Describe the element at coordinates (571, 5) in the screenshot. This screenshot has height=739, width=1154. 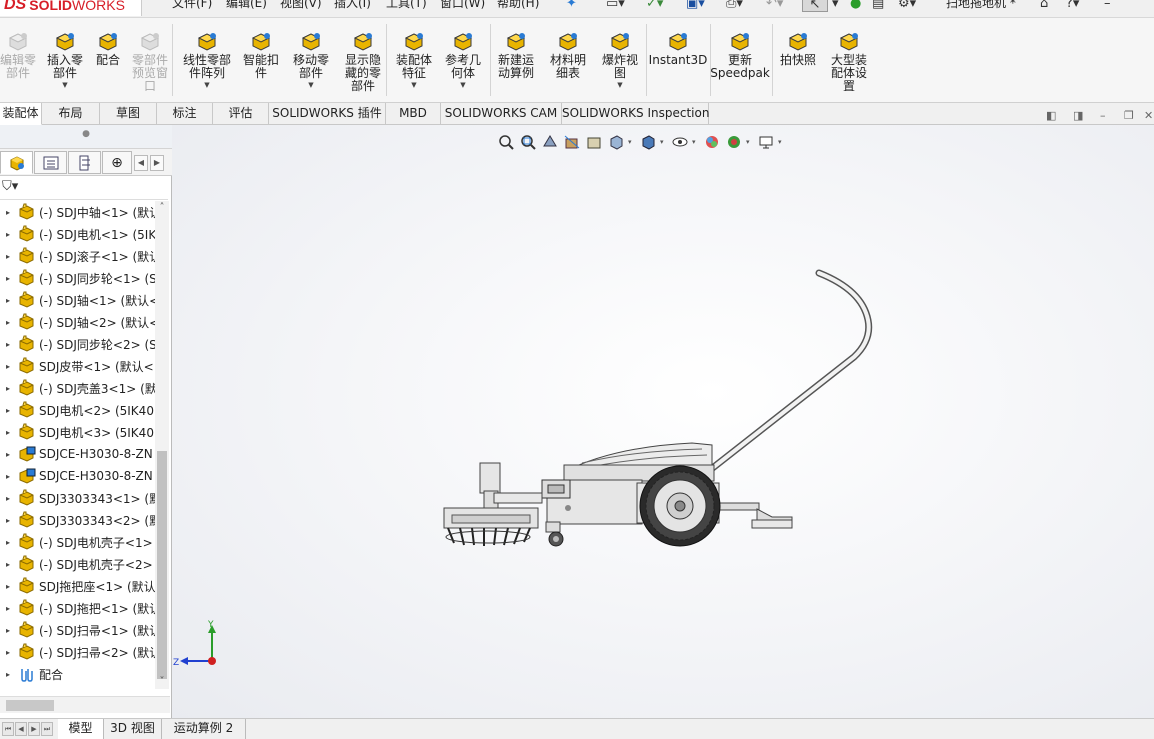
I see `pin-icon: ✦` at that location.